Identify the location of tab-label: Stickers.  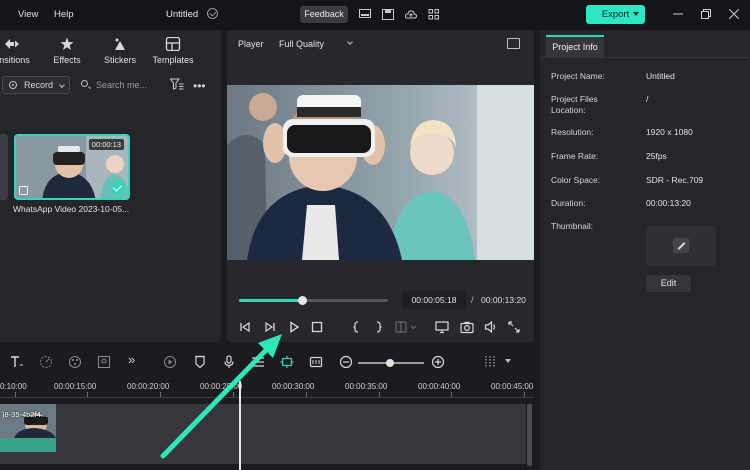
(119, 60).